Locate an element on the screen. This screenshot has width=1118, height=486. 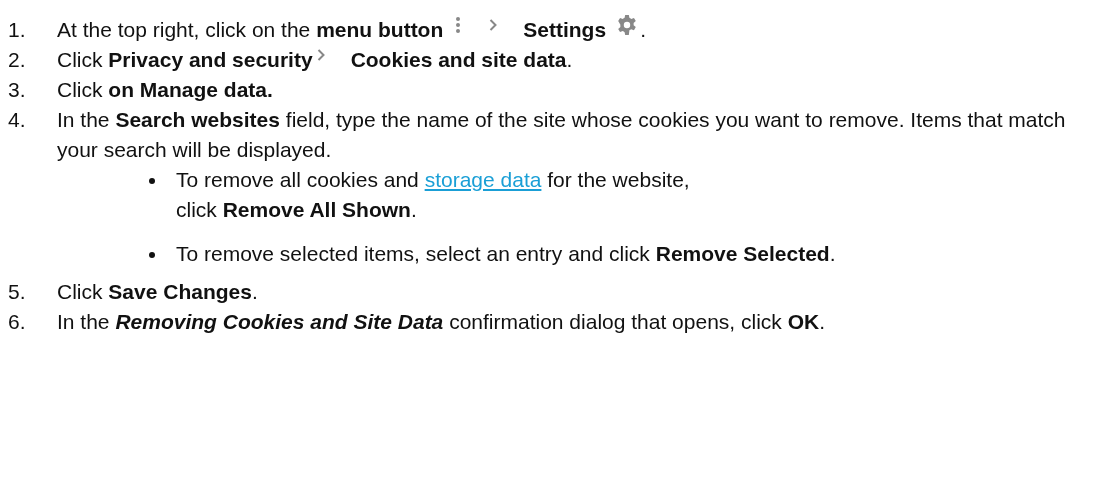
dialog-name-text: Removing Cookies and Site Data is located at coordinates (279, 321).